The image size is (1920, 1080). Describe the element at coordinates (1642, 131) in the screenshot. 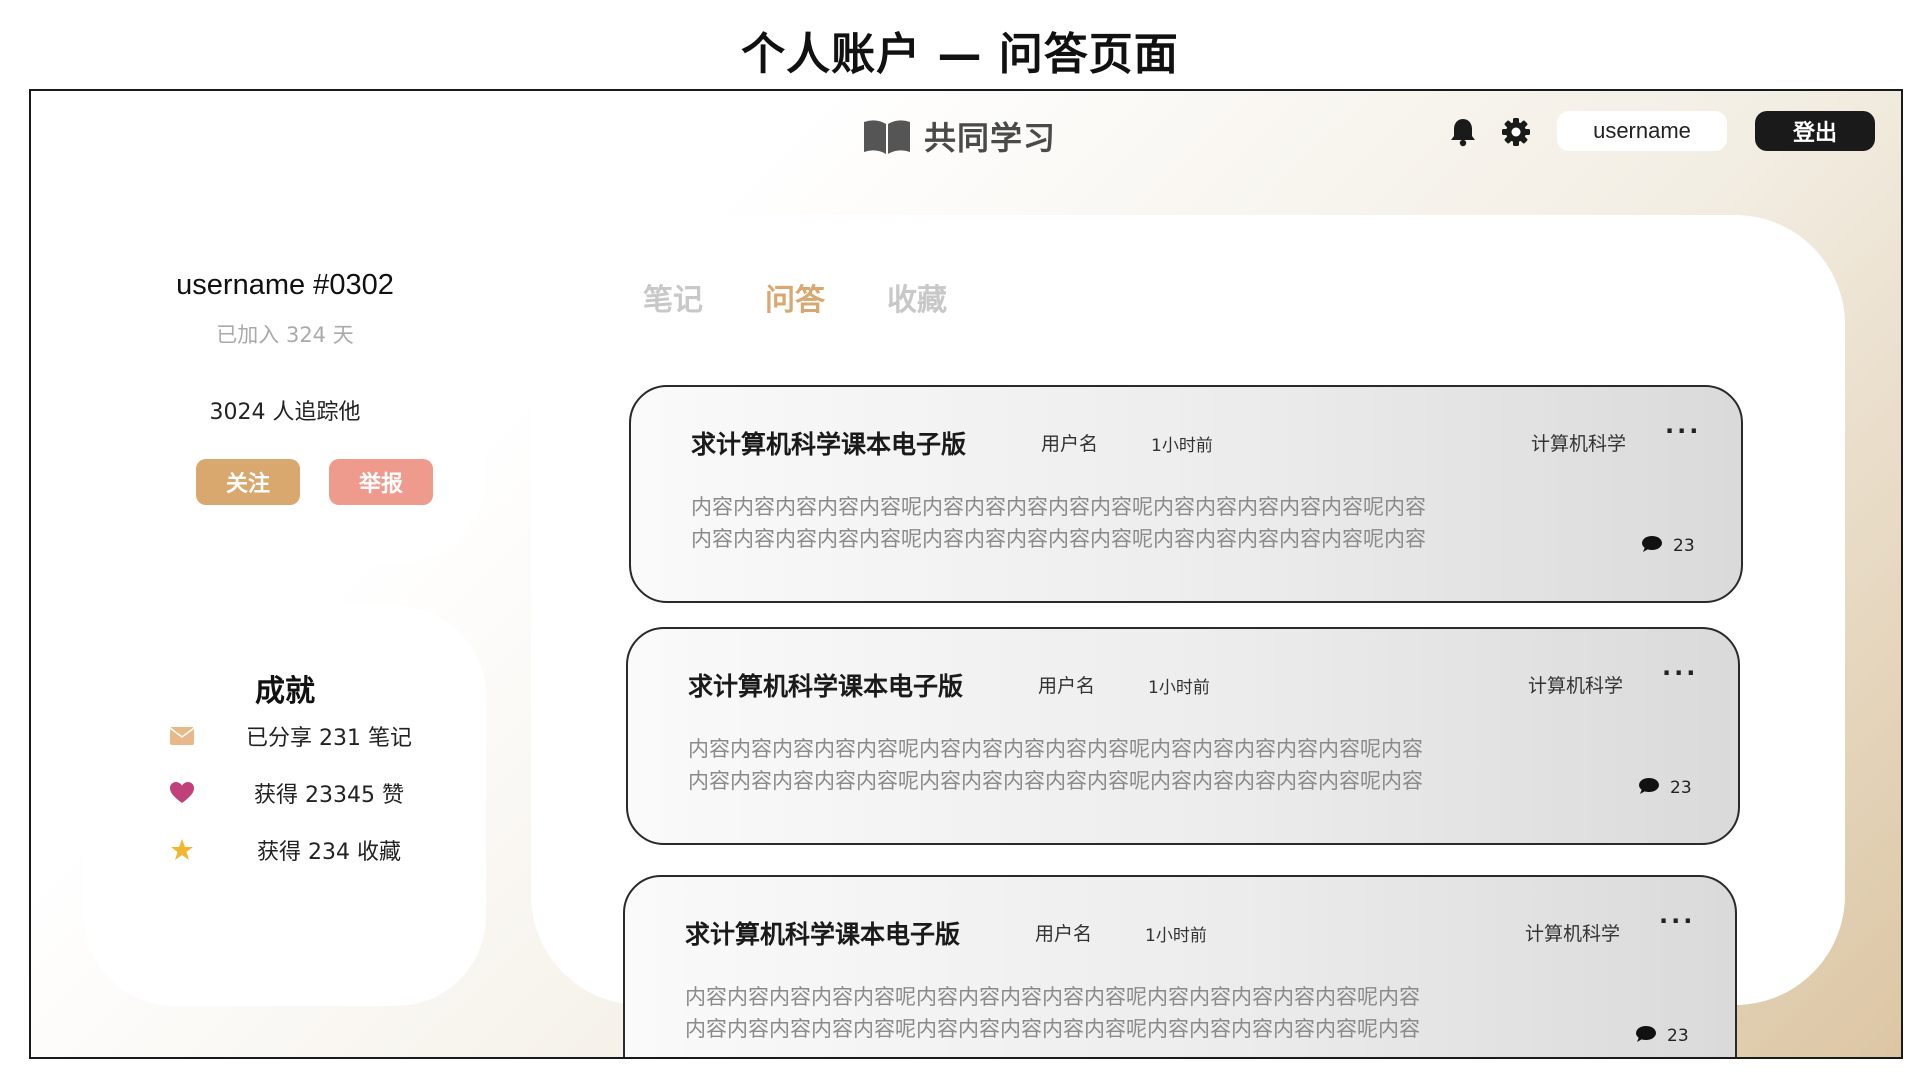

I see `username-button: username` at that location.